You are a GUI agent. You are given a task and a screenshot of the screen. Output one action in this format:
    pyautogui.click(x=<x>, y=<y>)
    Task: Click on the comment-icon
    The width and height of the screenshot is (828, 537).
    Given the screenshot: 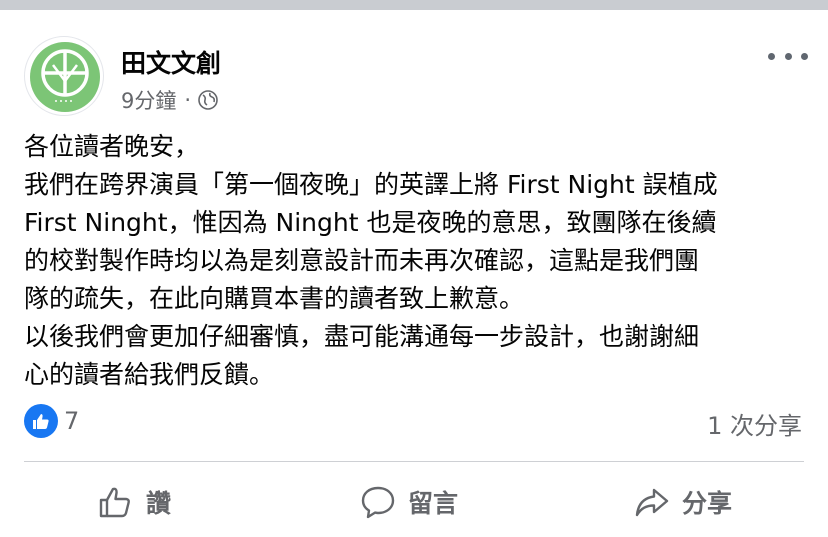 What is the action you would take?
    pyautogui.click(x=378, y=502)
    